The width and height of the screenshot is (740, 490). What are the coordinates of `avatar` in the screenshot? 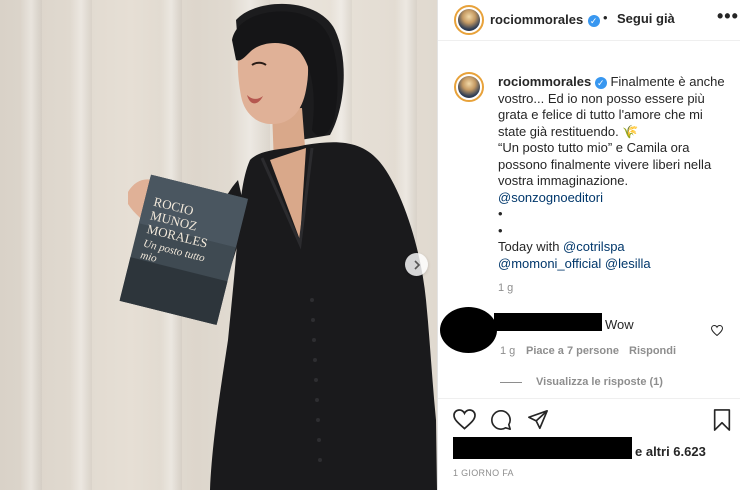 It's located at (469, 20).